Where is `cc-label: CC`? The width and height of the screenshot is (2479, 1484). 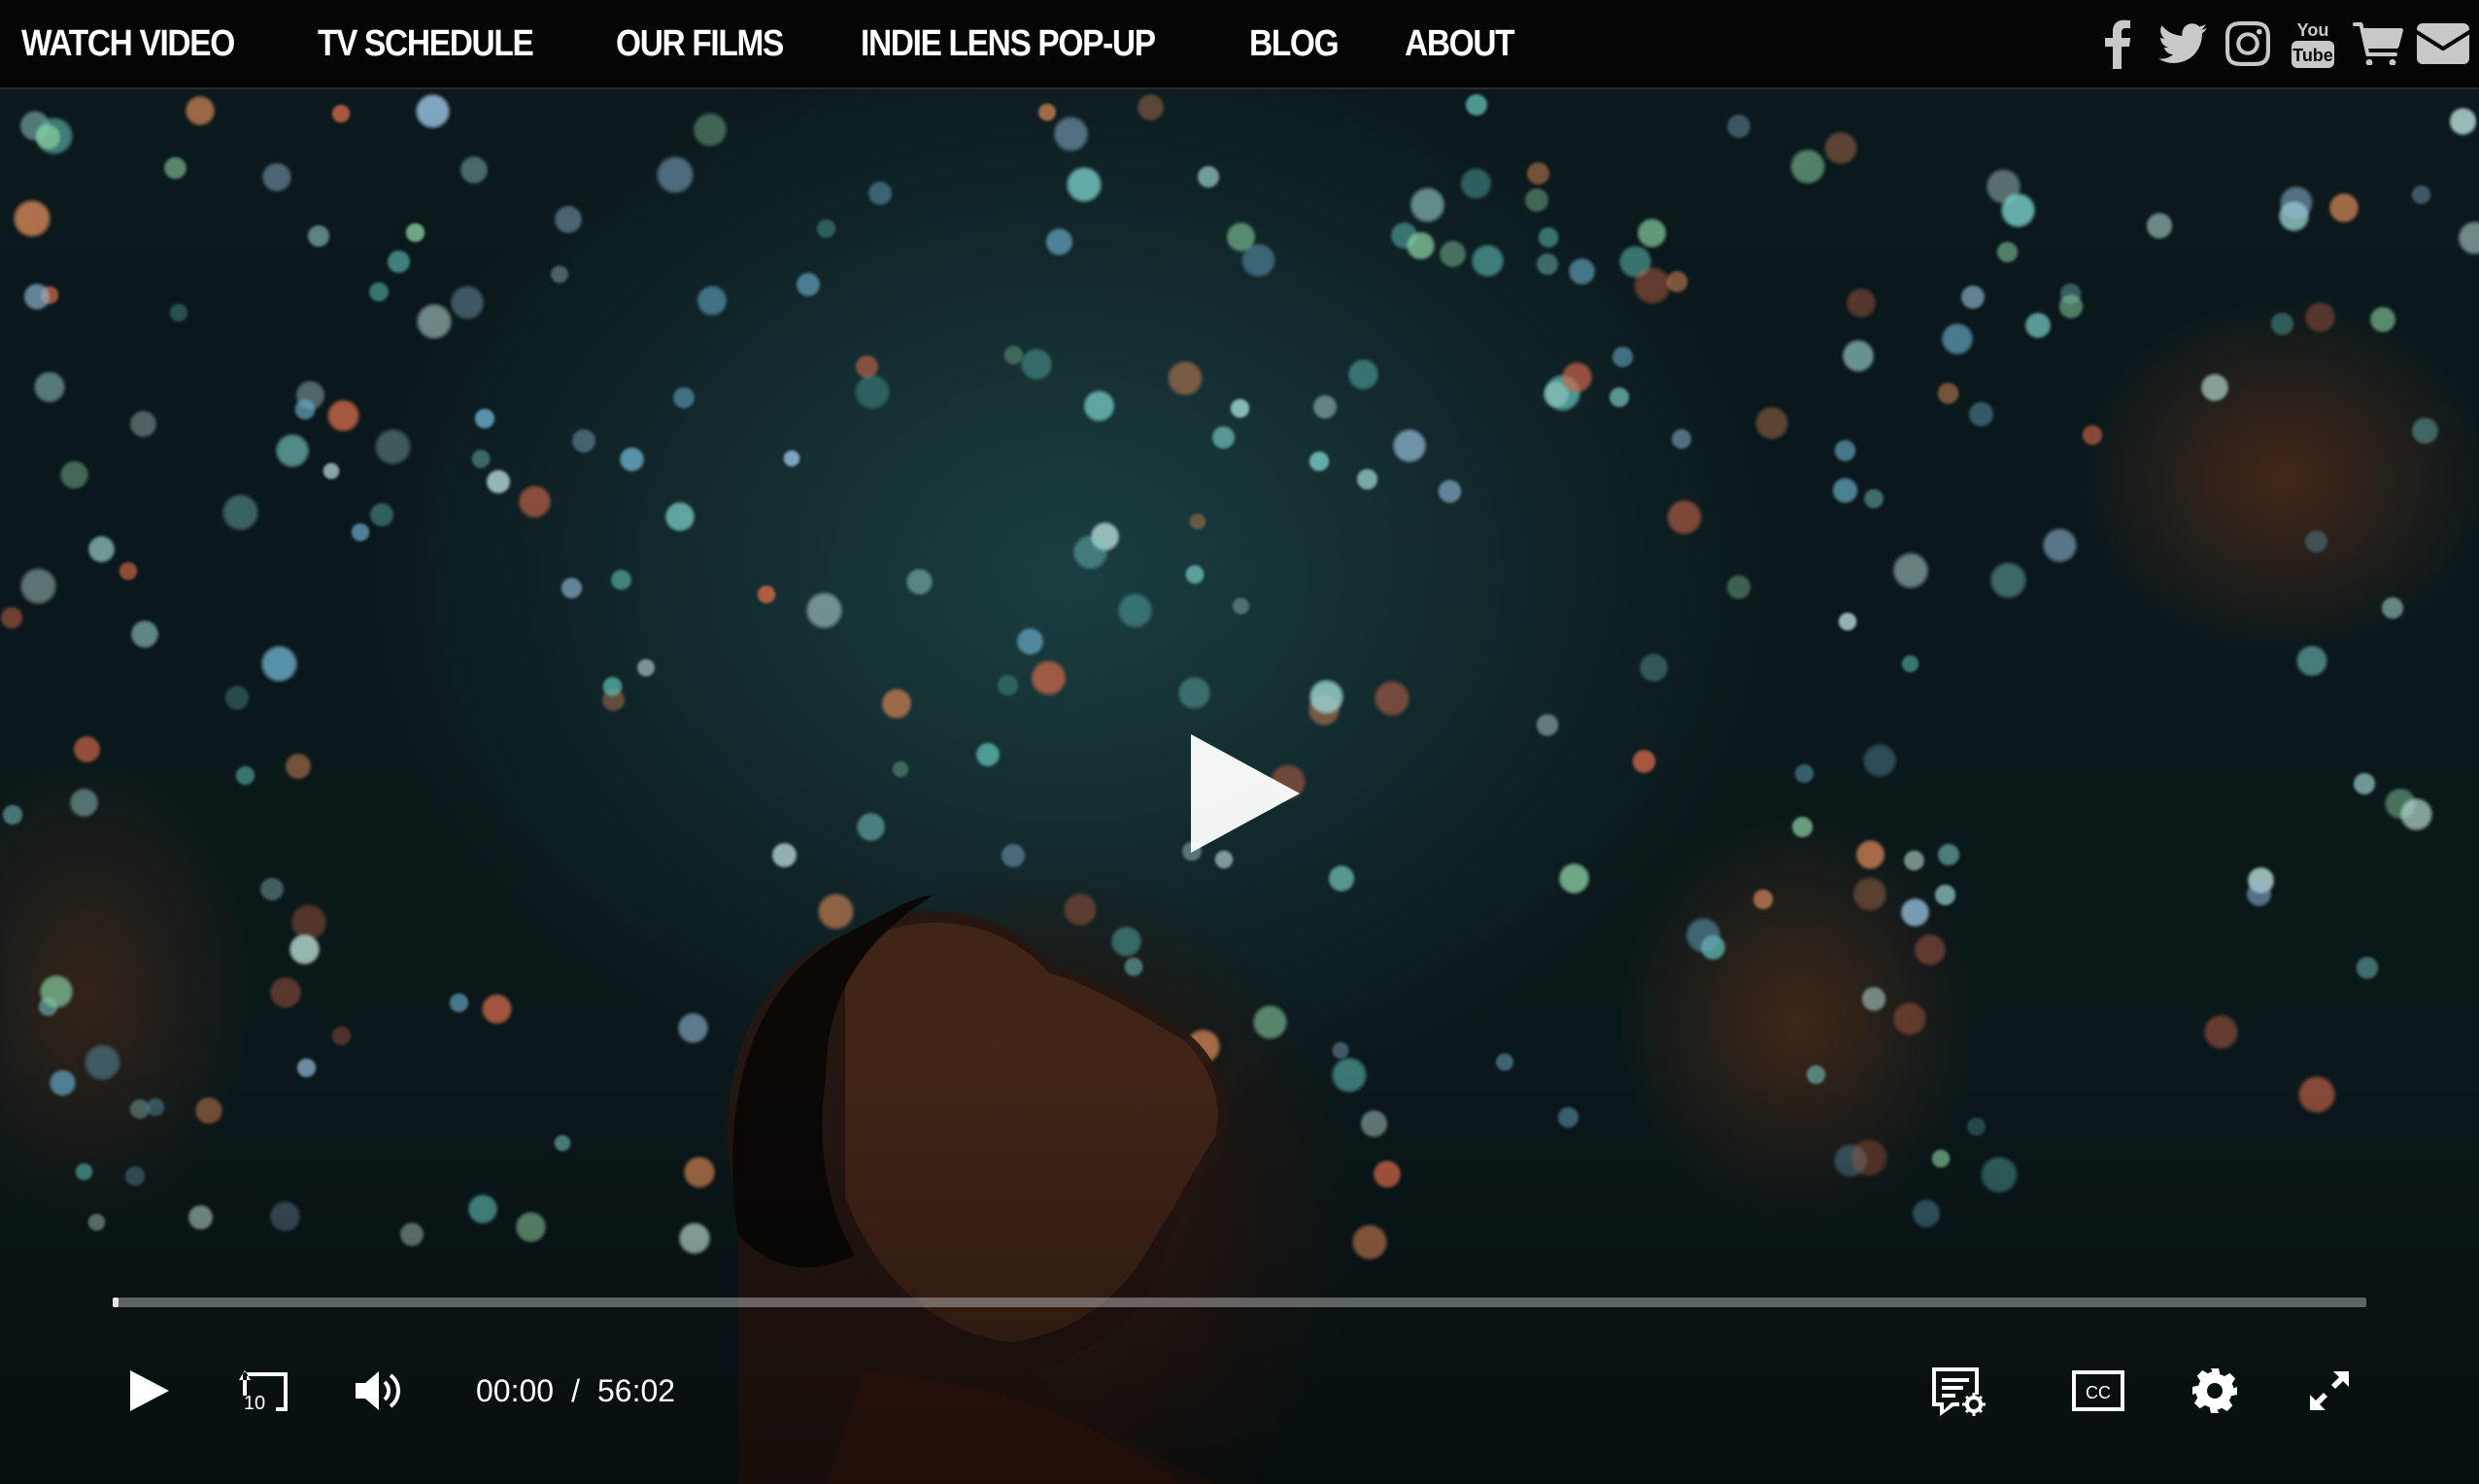 cc-label: CC is located at coordinates (2098, 1392).